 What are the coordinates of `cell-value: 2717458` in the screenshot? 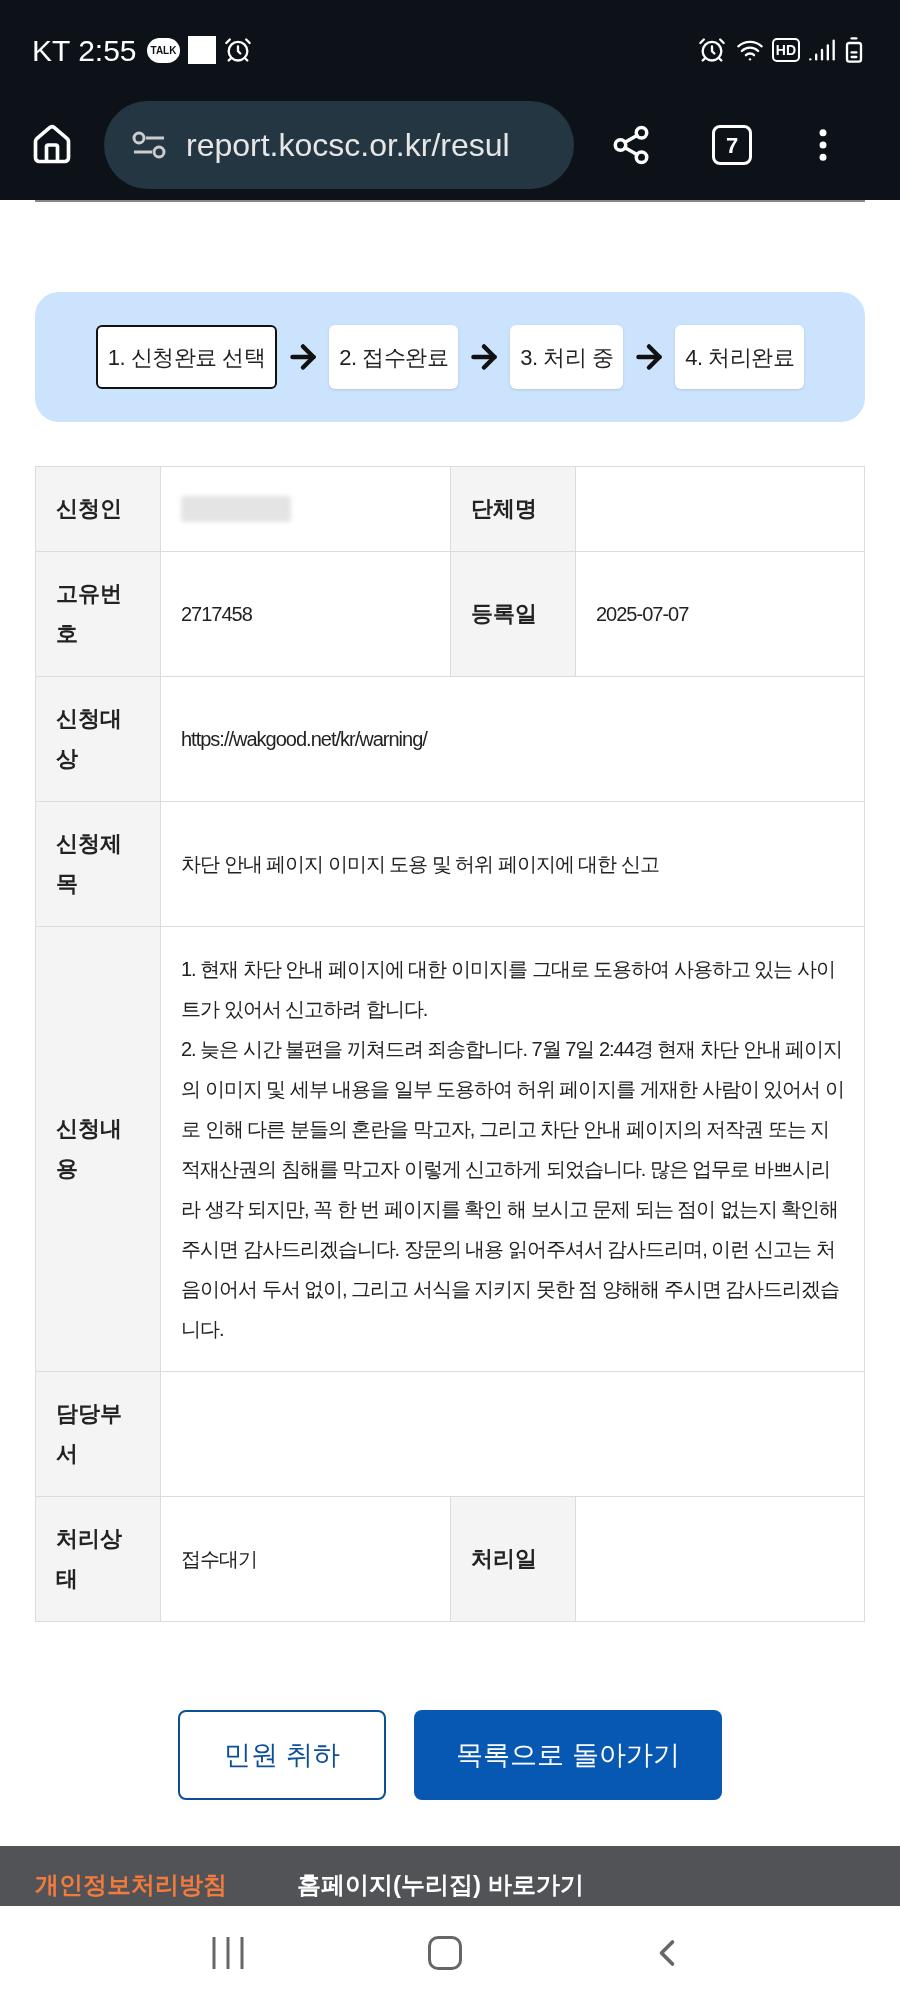 It's located at (216, 614).